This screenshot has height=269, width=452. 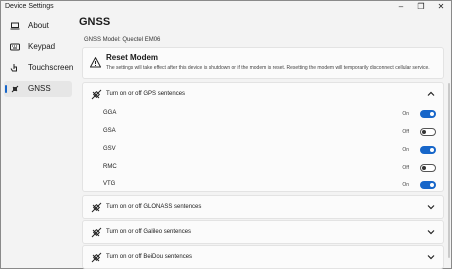 I want to click on gsv-toggle, so click(x=428, y=150).